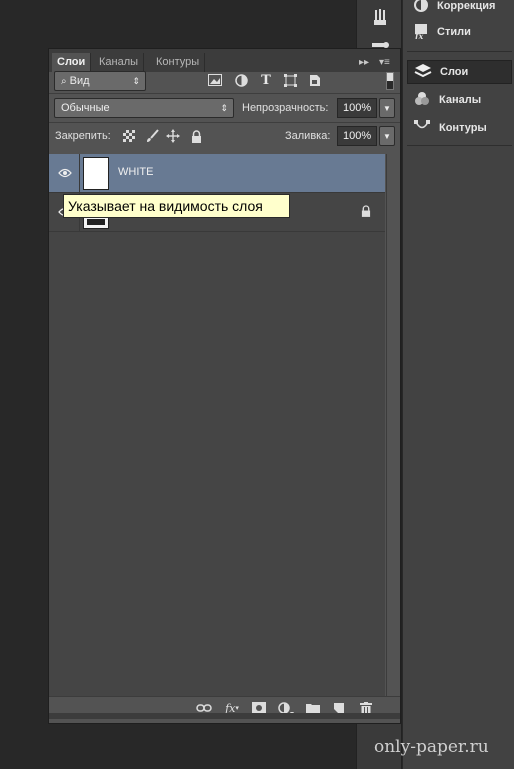 Image resolution: width=514 pixels, height=769 pixels. I want to click on svg-text: fx, so click(418, 35).